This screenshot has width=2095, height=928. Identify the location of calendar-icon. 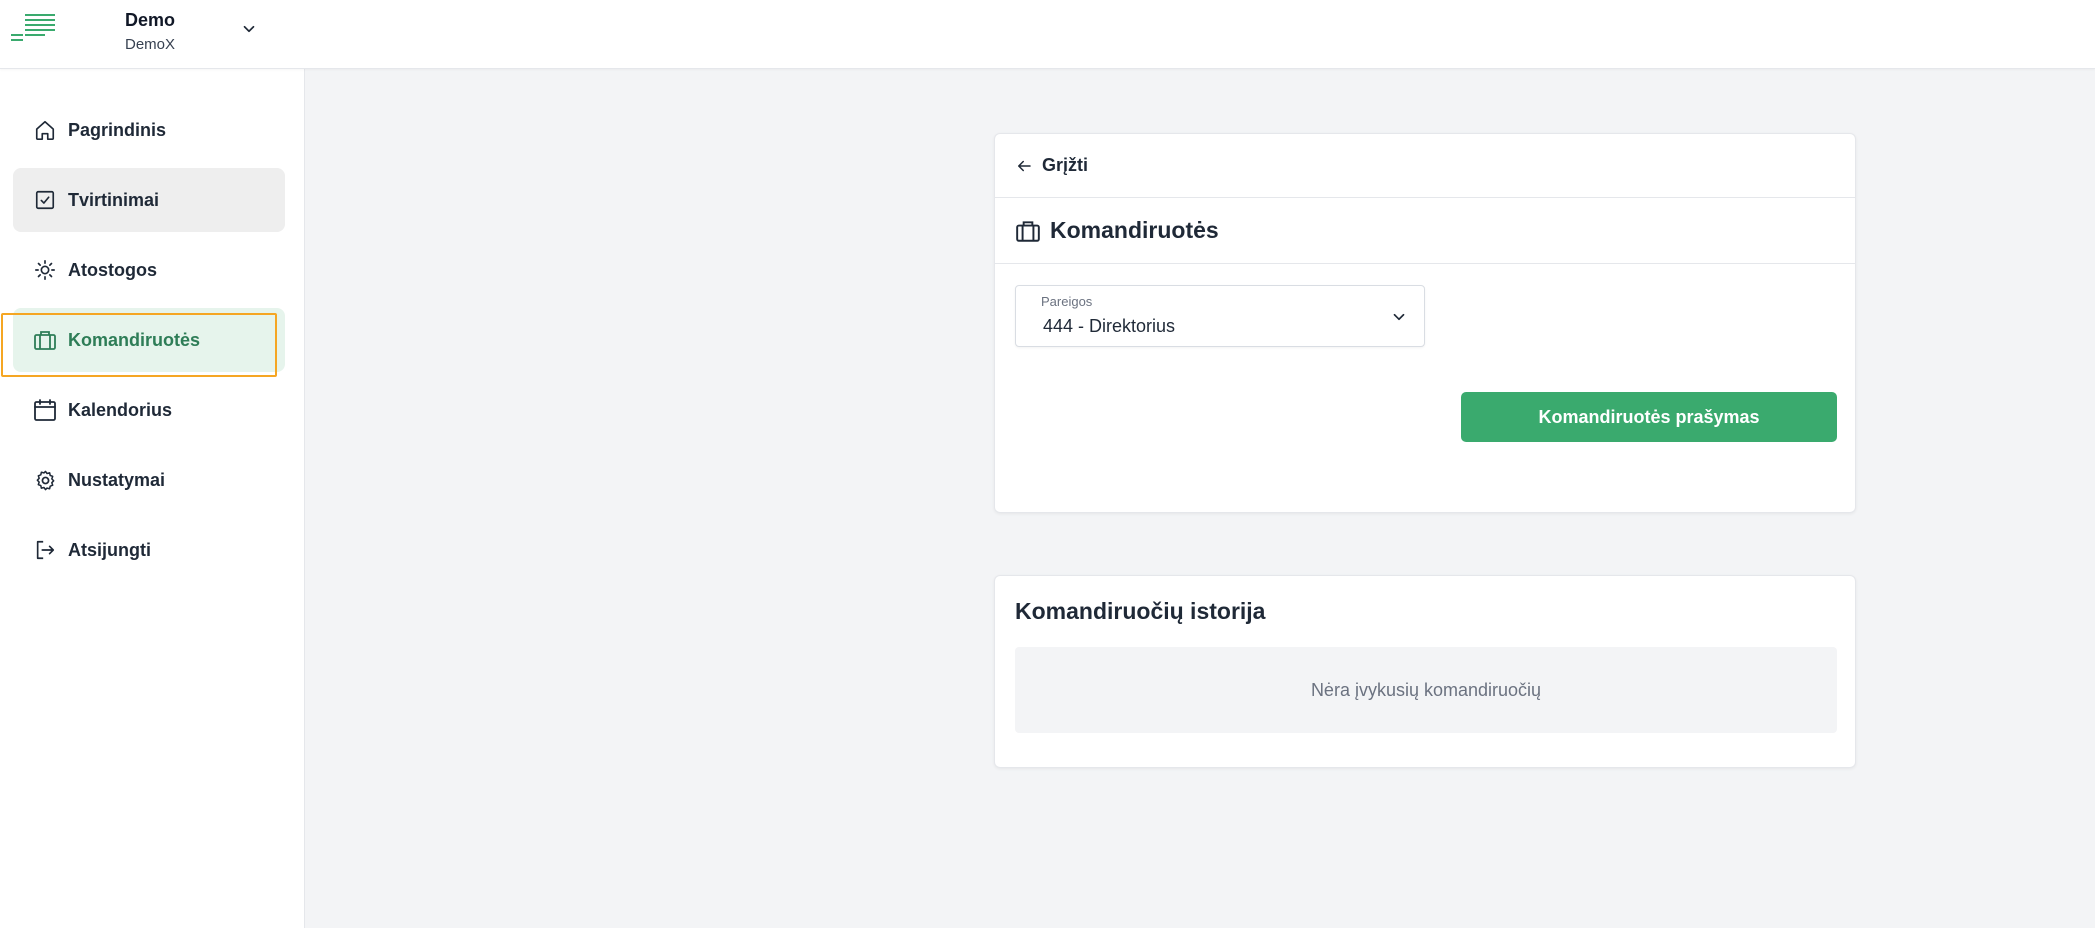
(45, 410).